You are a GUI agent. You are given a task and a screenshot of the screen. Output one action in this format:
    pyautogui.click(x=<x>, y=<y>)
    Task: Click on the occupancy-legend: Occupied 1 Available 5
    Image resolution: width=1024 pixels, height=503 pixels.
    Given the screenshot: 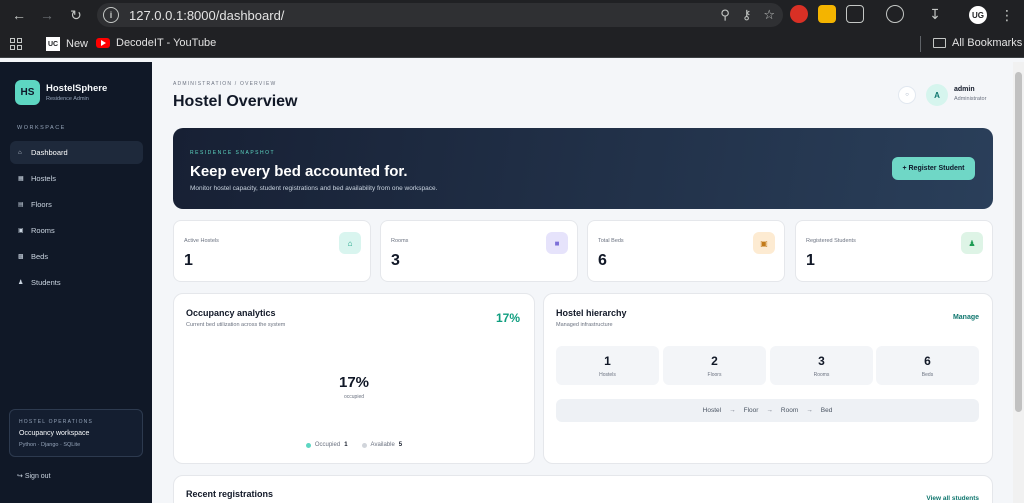 What is the action you would take?
    pyautogui.click(x=354, y=445)
    